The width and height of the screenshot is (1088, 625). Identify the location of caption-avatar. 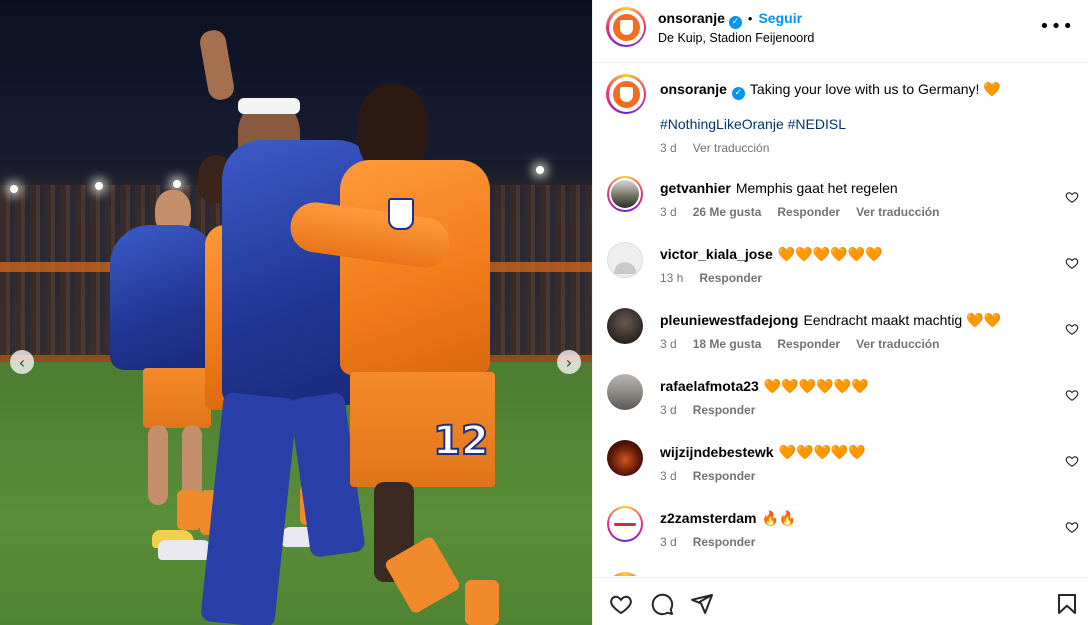
(626, 94).